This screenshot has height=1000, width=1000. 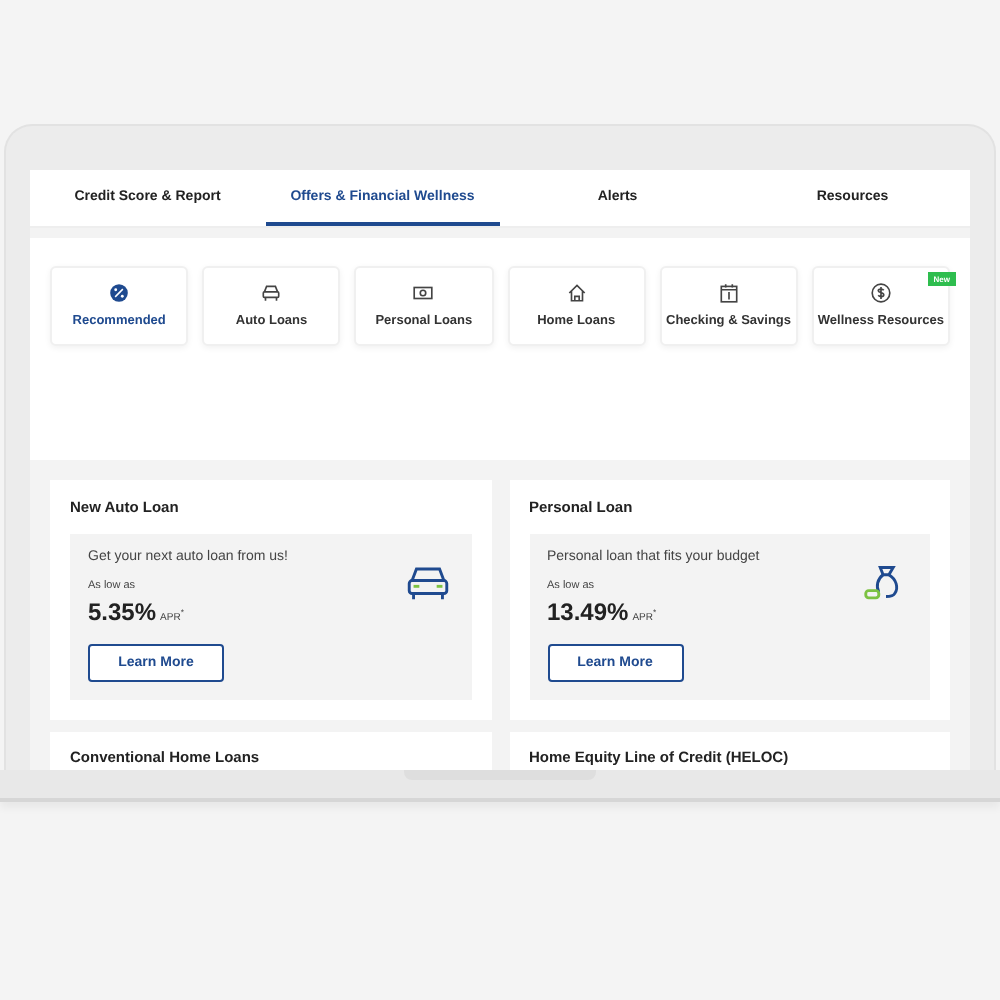 I want to click on rate-value: 13.49%, so click(x=588, y=612).